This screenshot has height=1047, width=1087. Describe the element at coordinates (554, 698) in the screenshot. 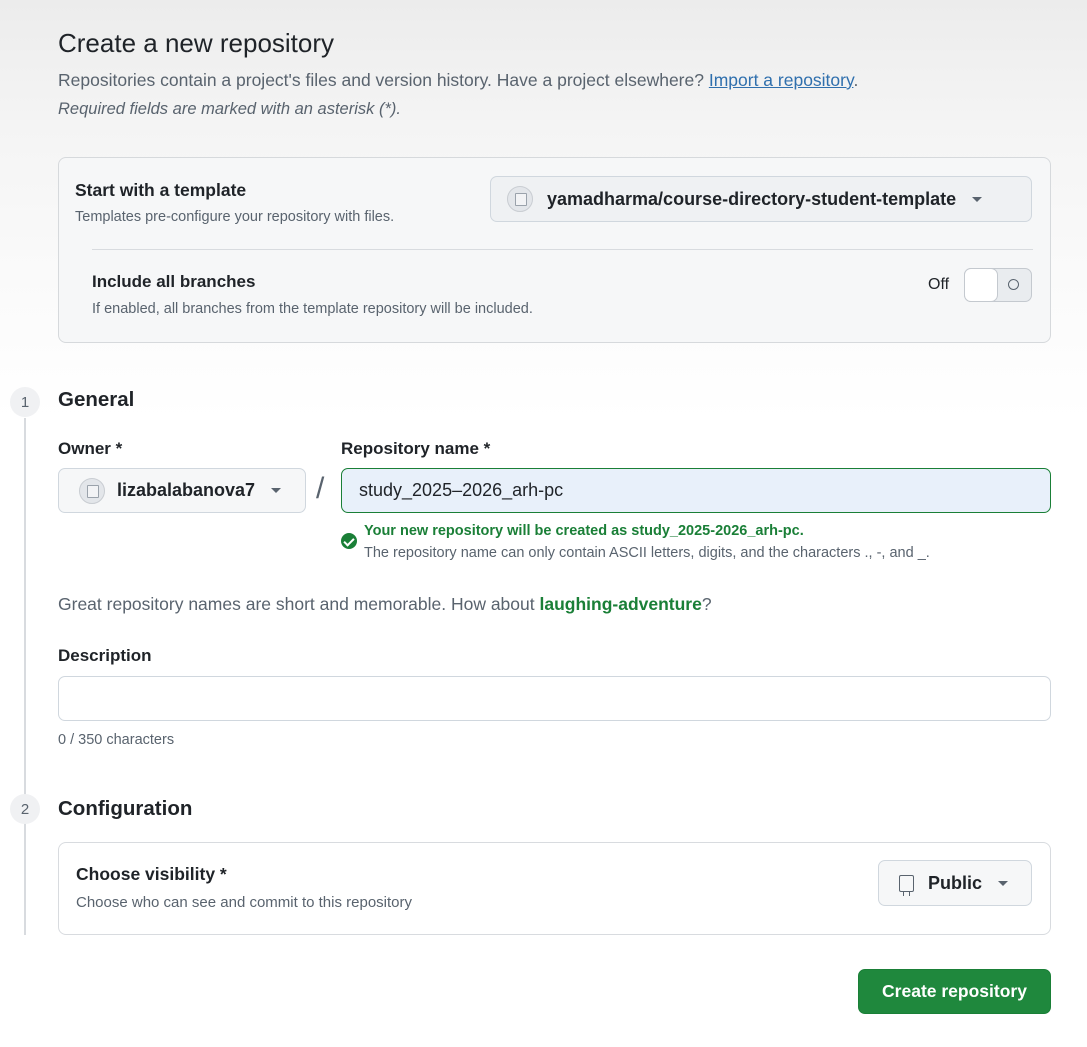

I see `description-input` at that location.